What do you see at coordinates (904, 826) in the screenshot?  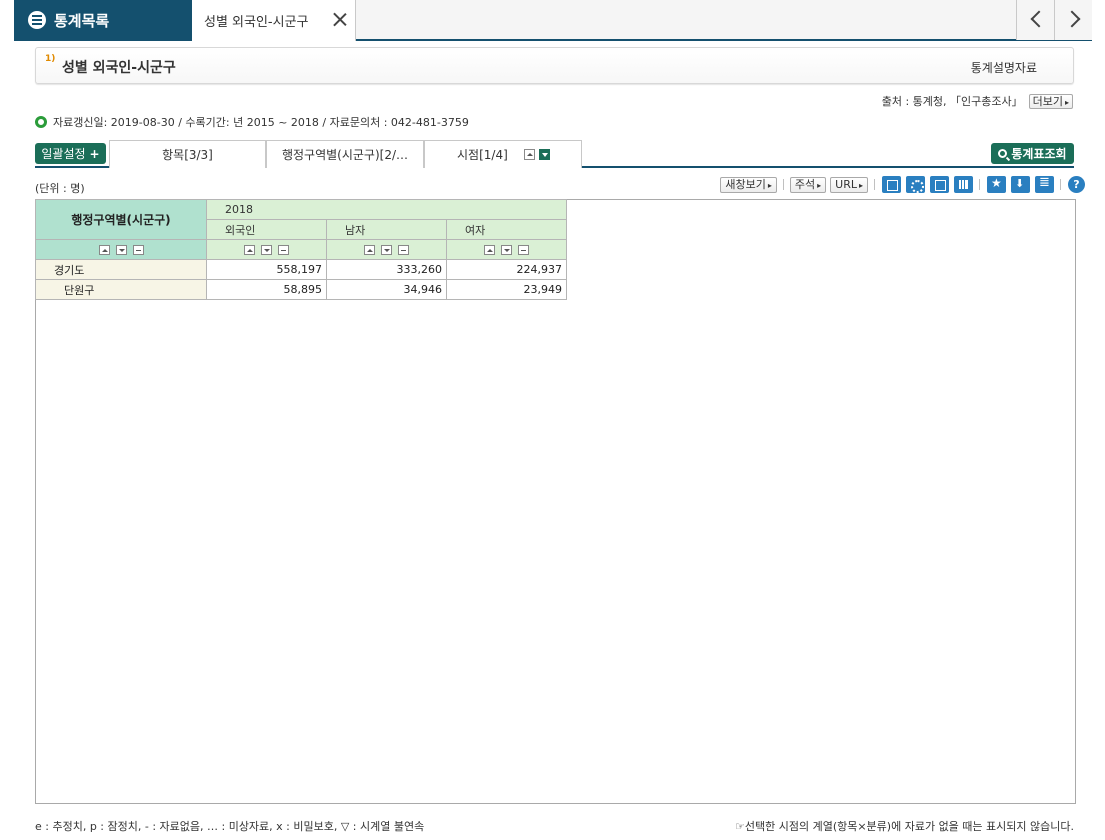 I see `footer-note: ☞선택한 시점의 계열(항목×분류)에 자료가 없을 때는 표시되지 않습니다.` at bounding box center [904, 826].